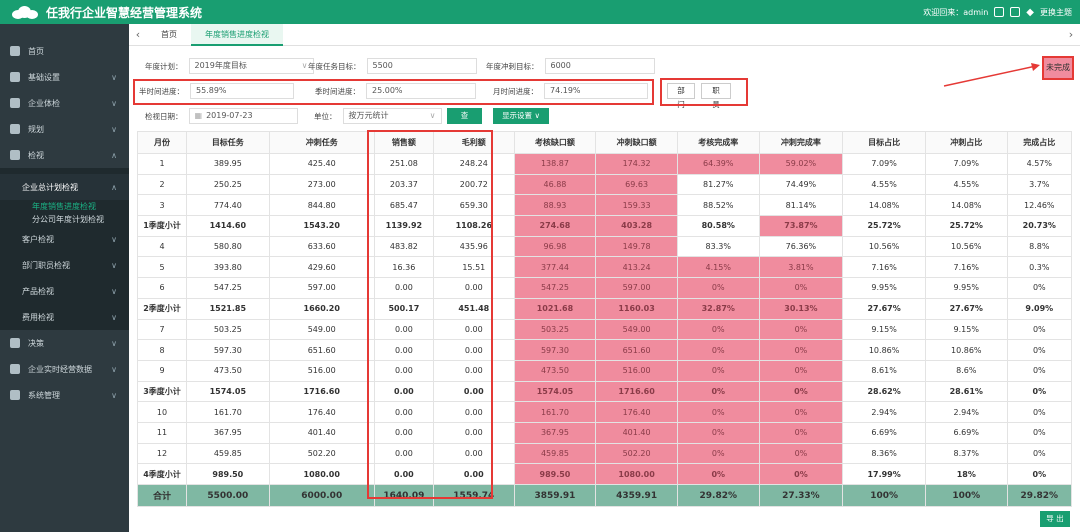 The width and height of the screenshot is (1080, 532). Describe the element at coordinates (162, 246) in the screenshot. I see `cell-month: 4` at that location.